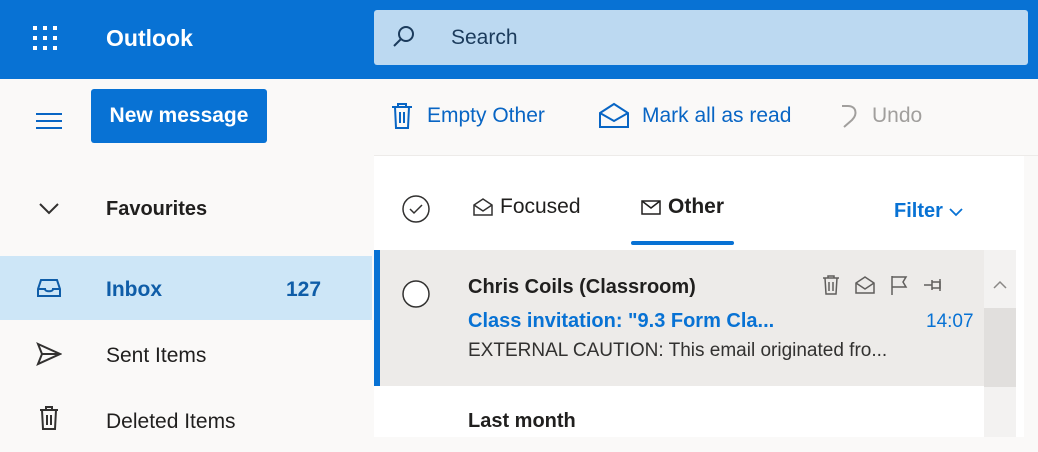 Image resolution: width=1038 pixels, height=452 pixels. What do you see at coordinates (416, 209) in the screenshot?
I see `select-all-checkbox` at bounding box center [416, 209].